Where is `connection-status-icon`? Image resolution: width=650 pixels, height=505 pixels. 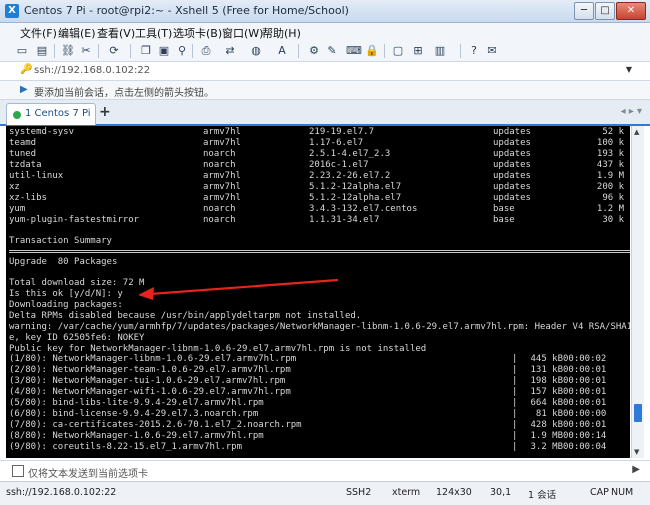
connection-status-icon is located at coordinates (17, 115).